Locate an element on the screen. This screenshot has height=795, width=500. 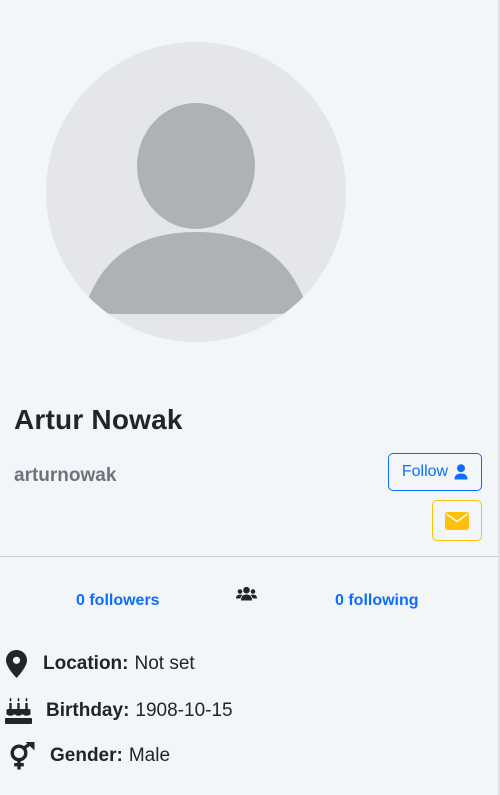
gender-label: Gender: is located at coordinates (86, 755).